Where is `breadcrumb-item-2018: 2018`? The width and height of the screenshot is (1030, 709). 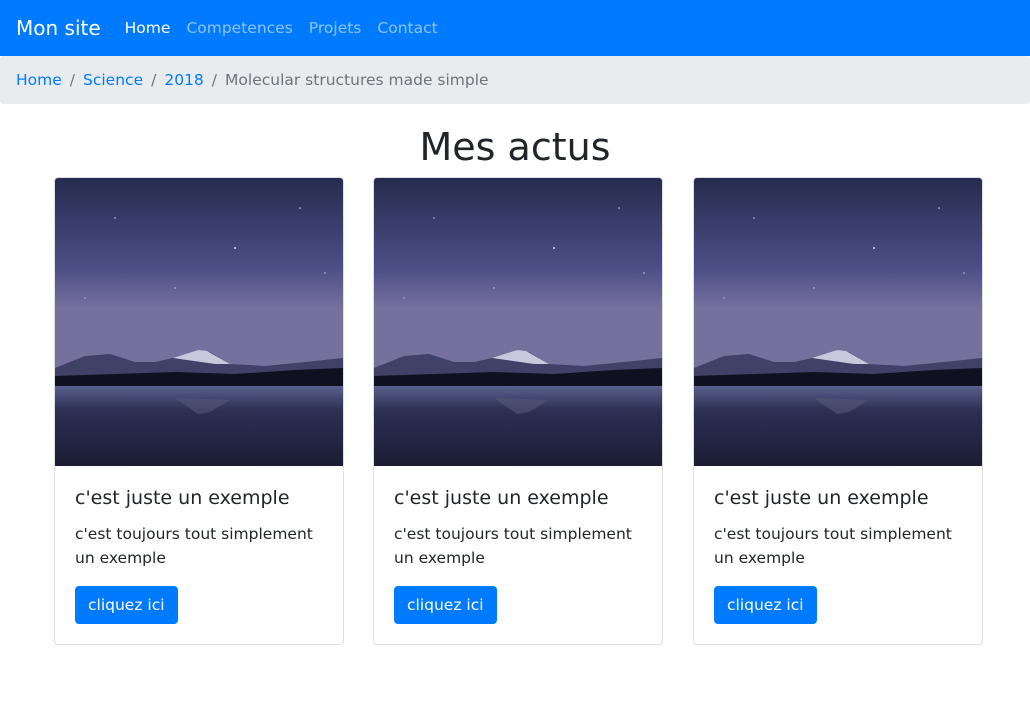
breadcrumb-item-2018: 2018 is located at coordinates (183, 80).